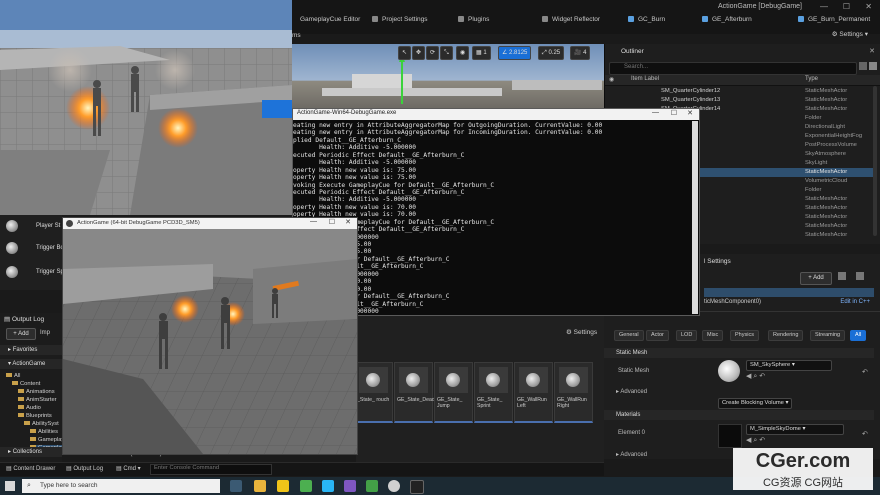 The width and height of the screenshot is (880, 495). I want to click on visual-studio-icon, so click(350, 486).